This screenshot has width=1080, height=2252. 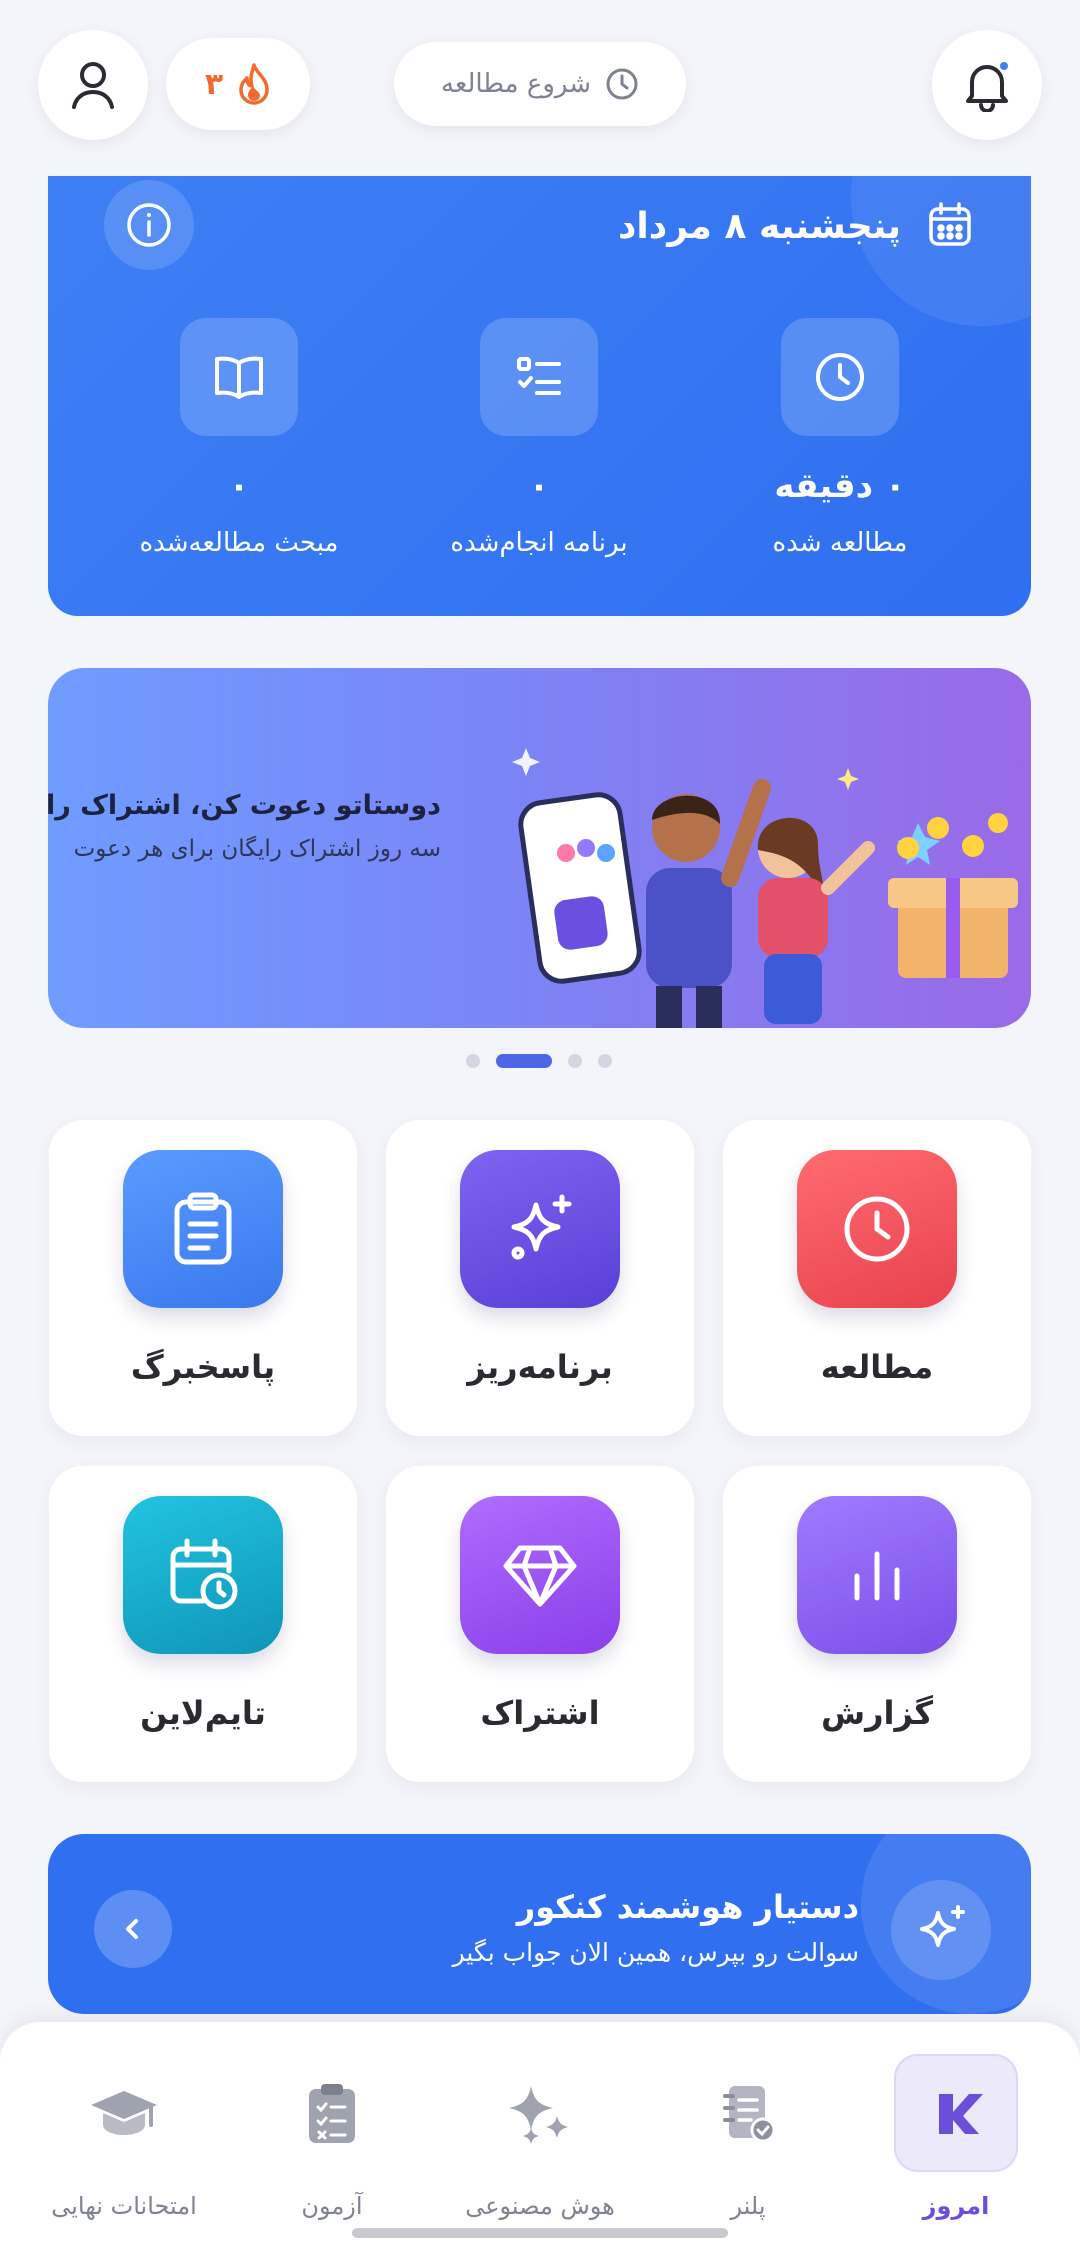 What do you see at coordinates (257, 849) in the screenshot?
I see `banner-subtitle: سه روز اشتراک رایگان برای هر دعوت` at bounding box center [257, 849].